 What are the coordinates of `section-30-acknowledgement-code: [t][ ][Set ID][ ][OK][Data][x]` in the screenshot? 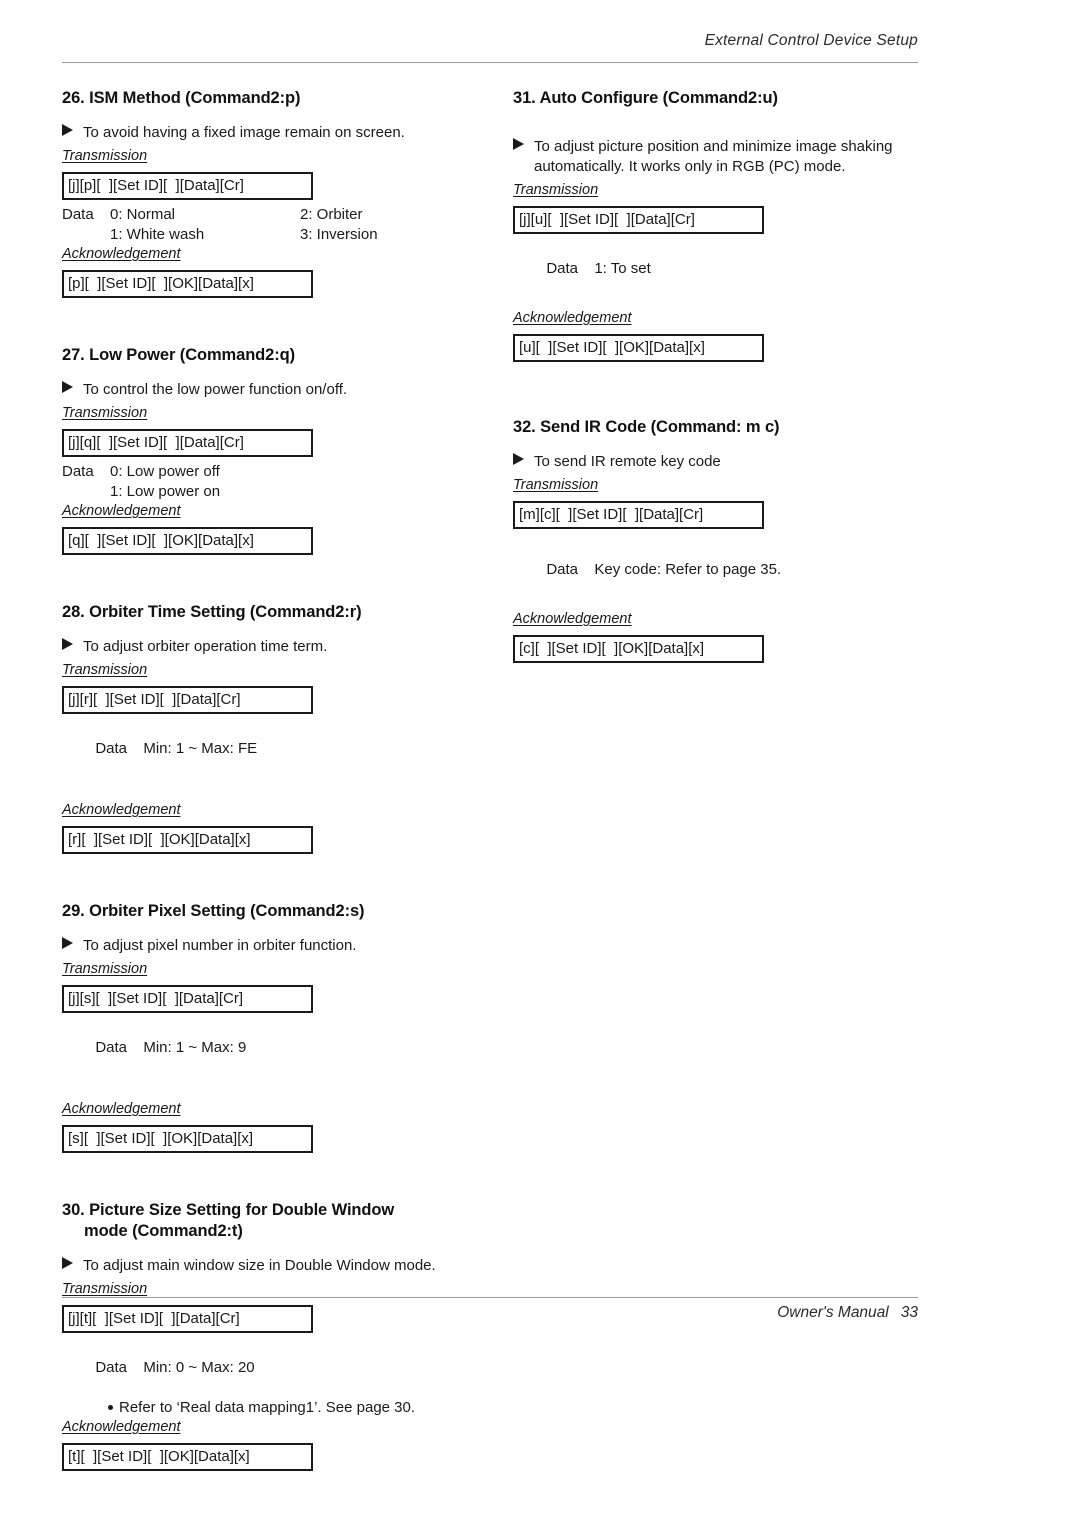 It's located at (187, 1457).